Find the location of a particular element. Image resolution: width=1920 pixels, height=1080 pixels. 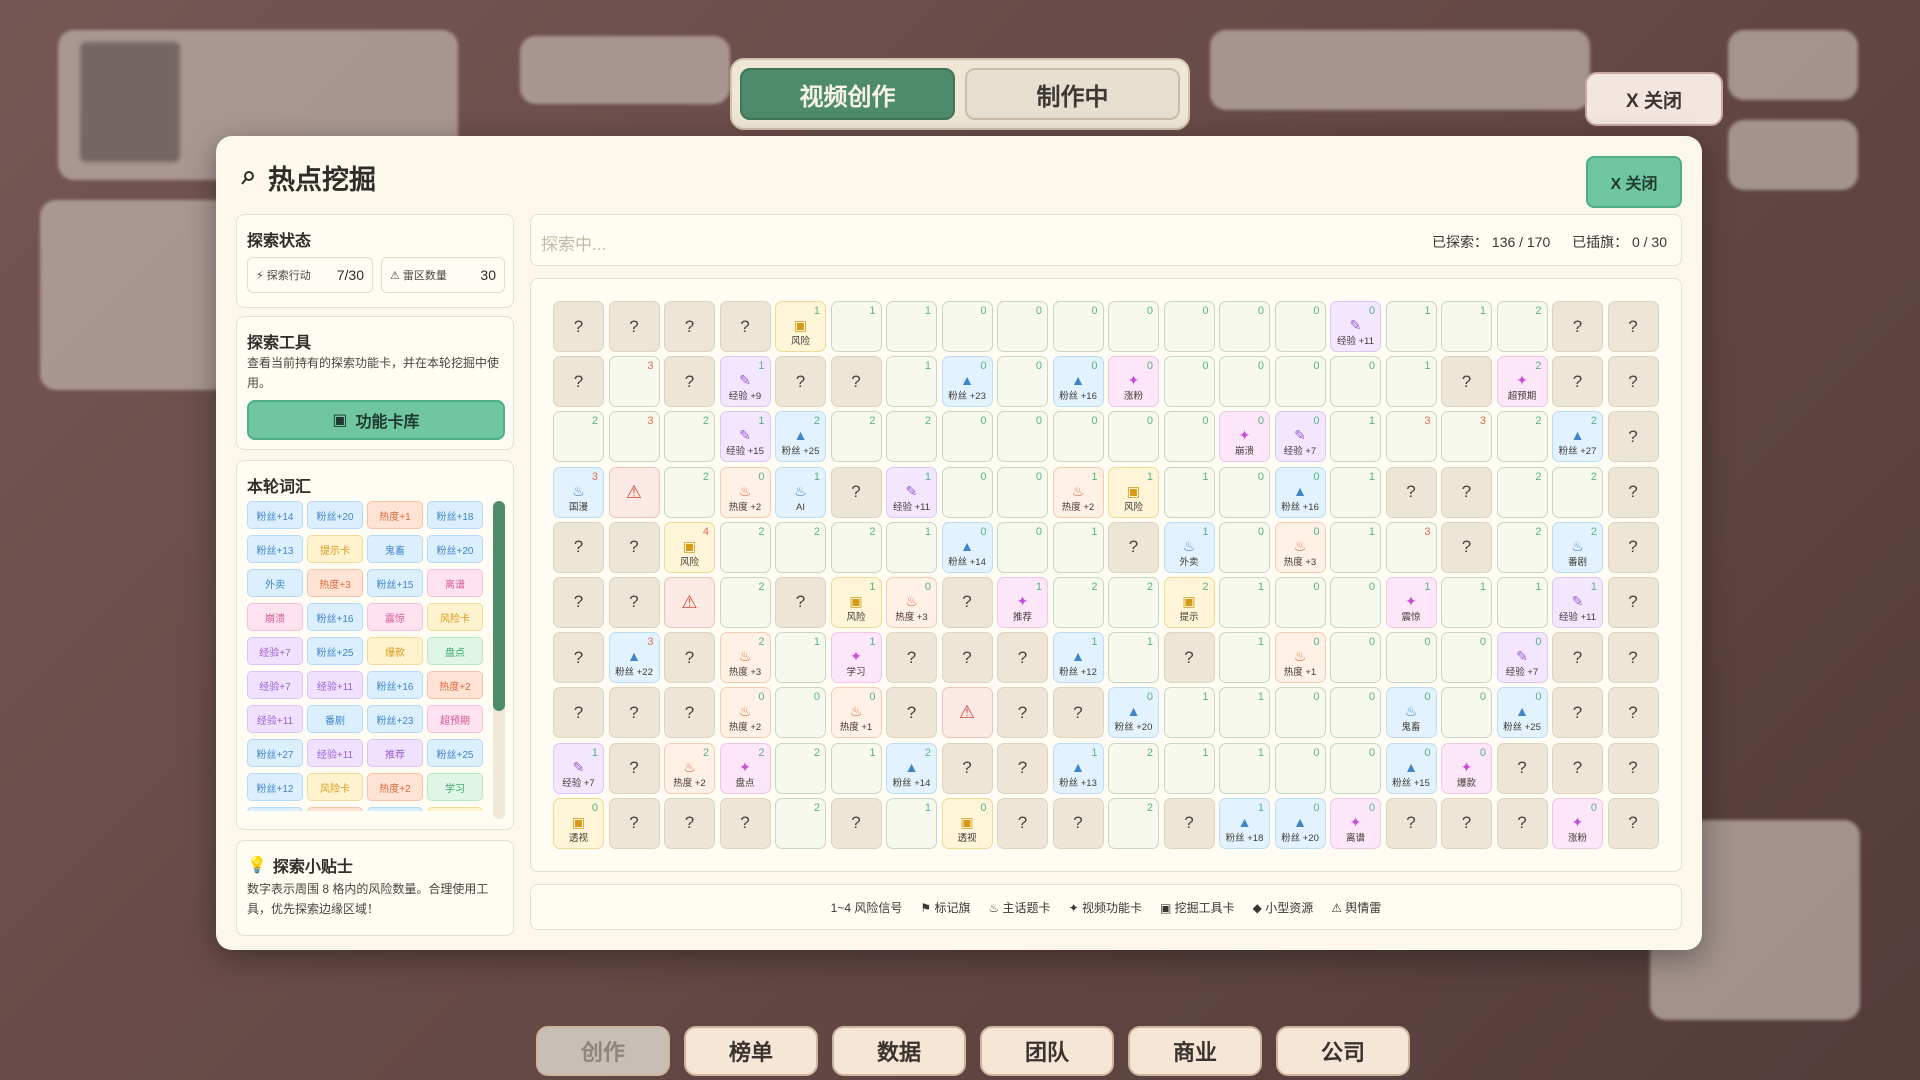

card-cell: 2 ▣ 提示 is located at coordinates (1189, 602).